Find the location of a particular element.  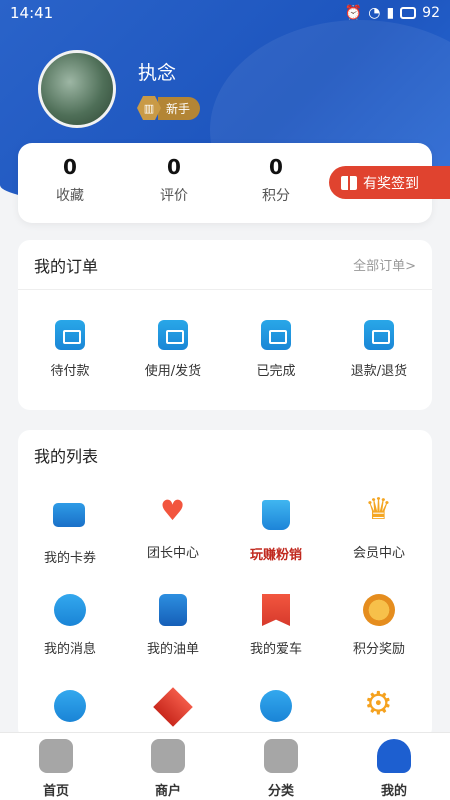

order-pending-payment: 待付款 is located at coordinates (70, 349).